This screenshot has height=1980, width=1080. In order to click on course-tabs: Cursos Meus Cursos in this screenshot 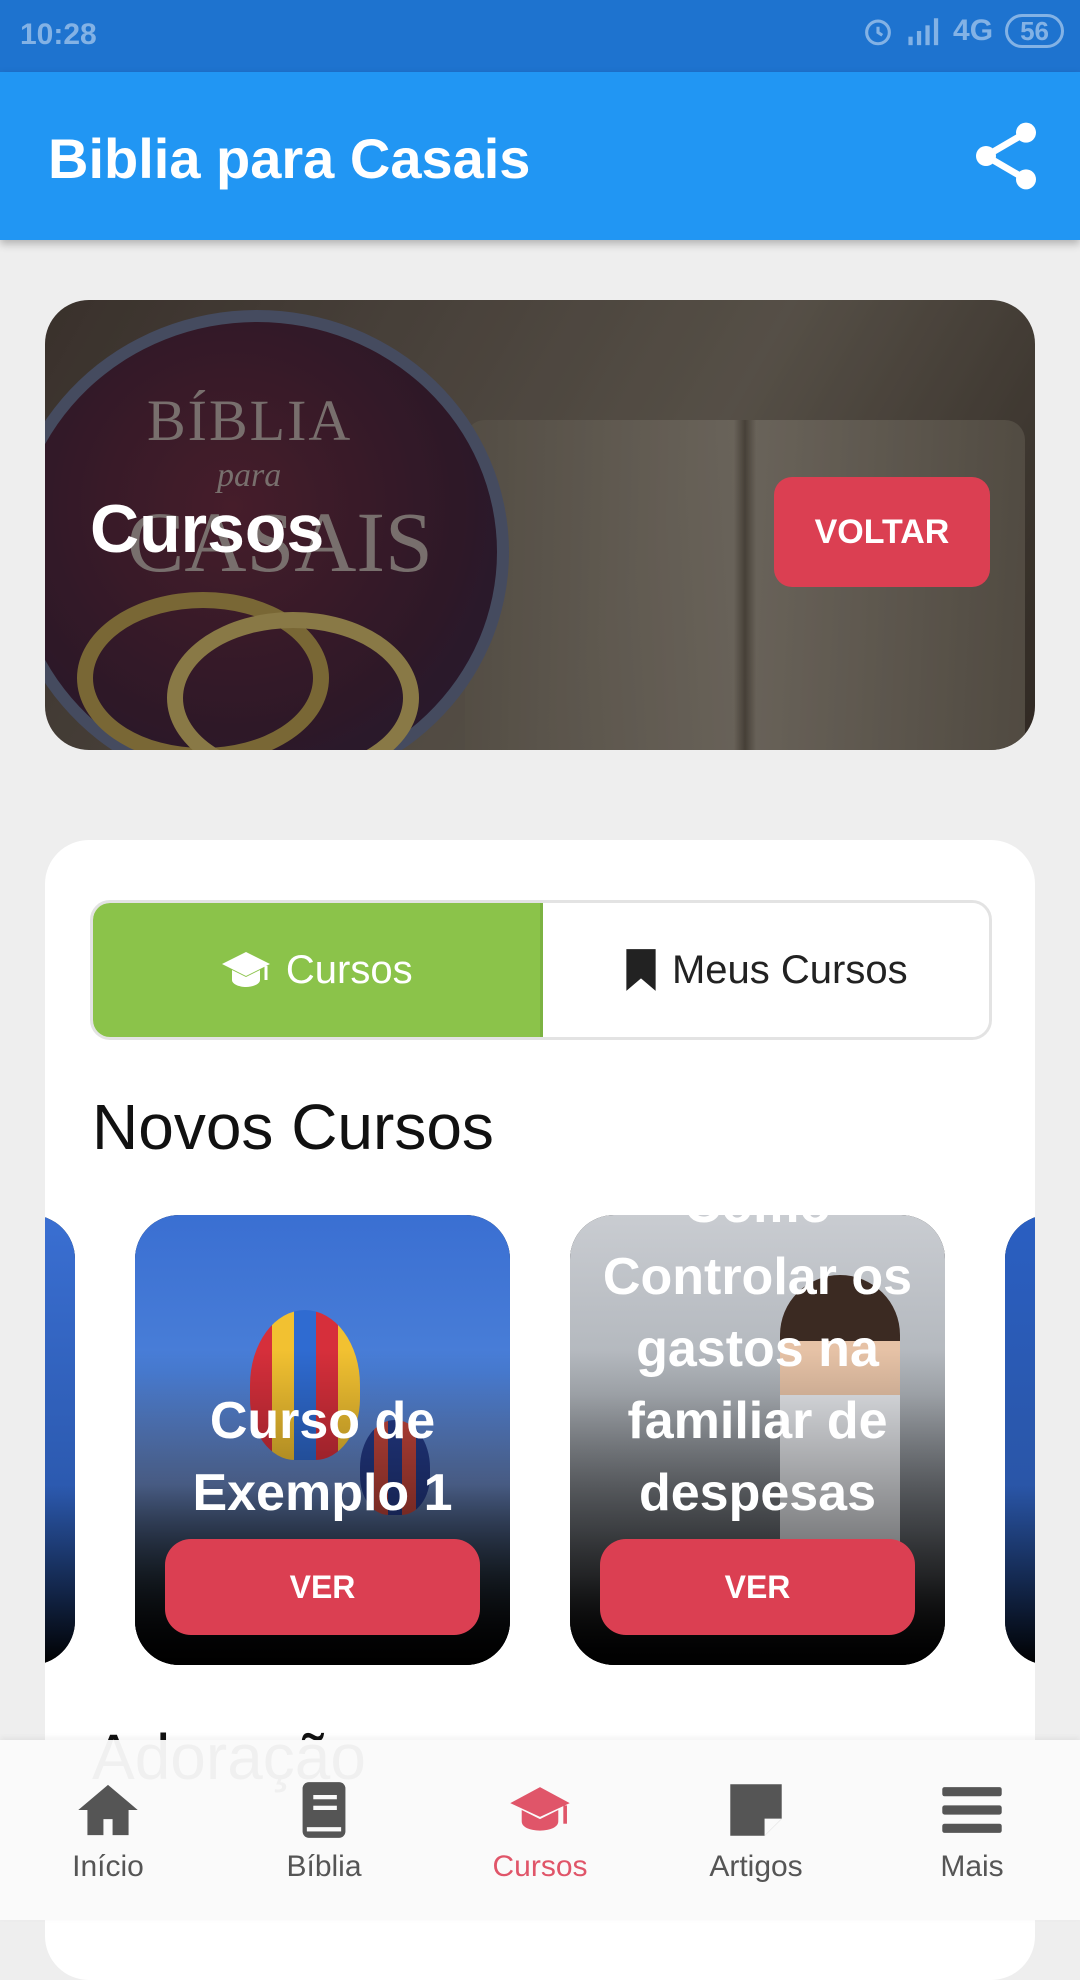, I will do `click(541, 970)`.